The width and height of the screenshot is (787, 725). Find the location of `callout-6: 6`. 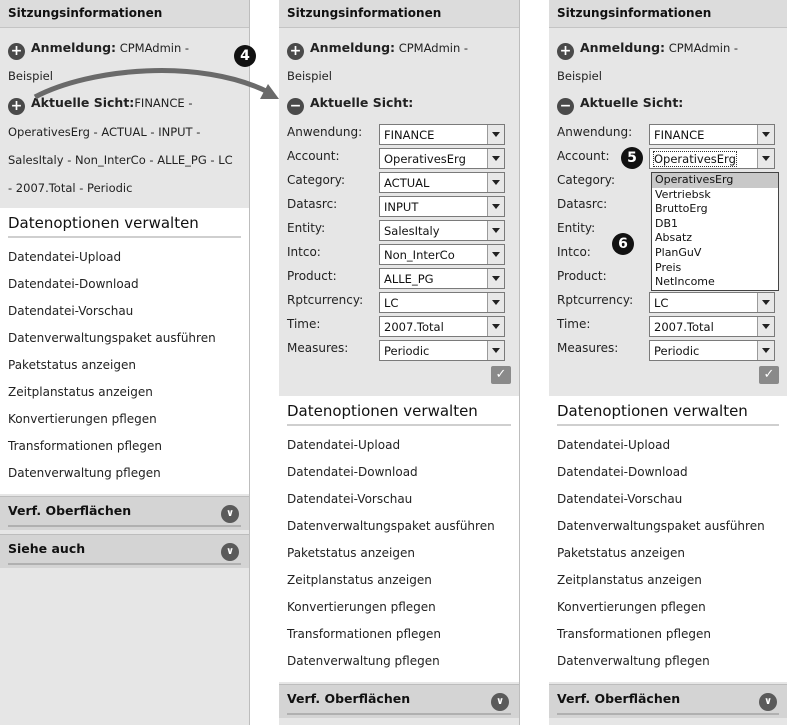

callout-6: 6 is located at coordinates (623, 244).